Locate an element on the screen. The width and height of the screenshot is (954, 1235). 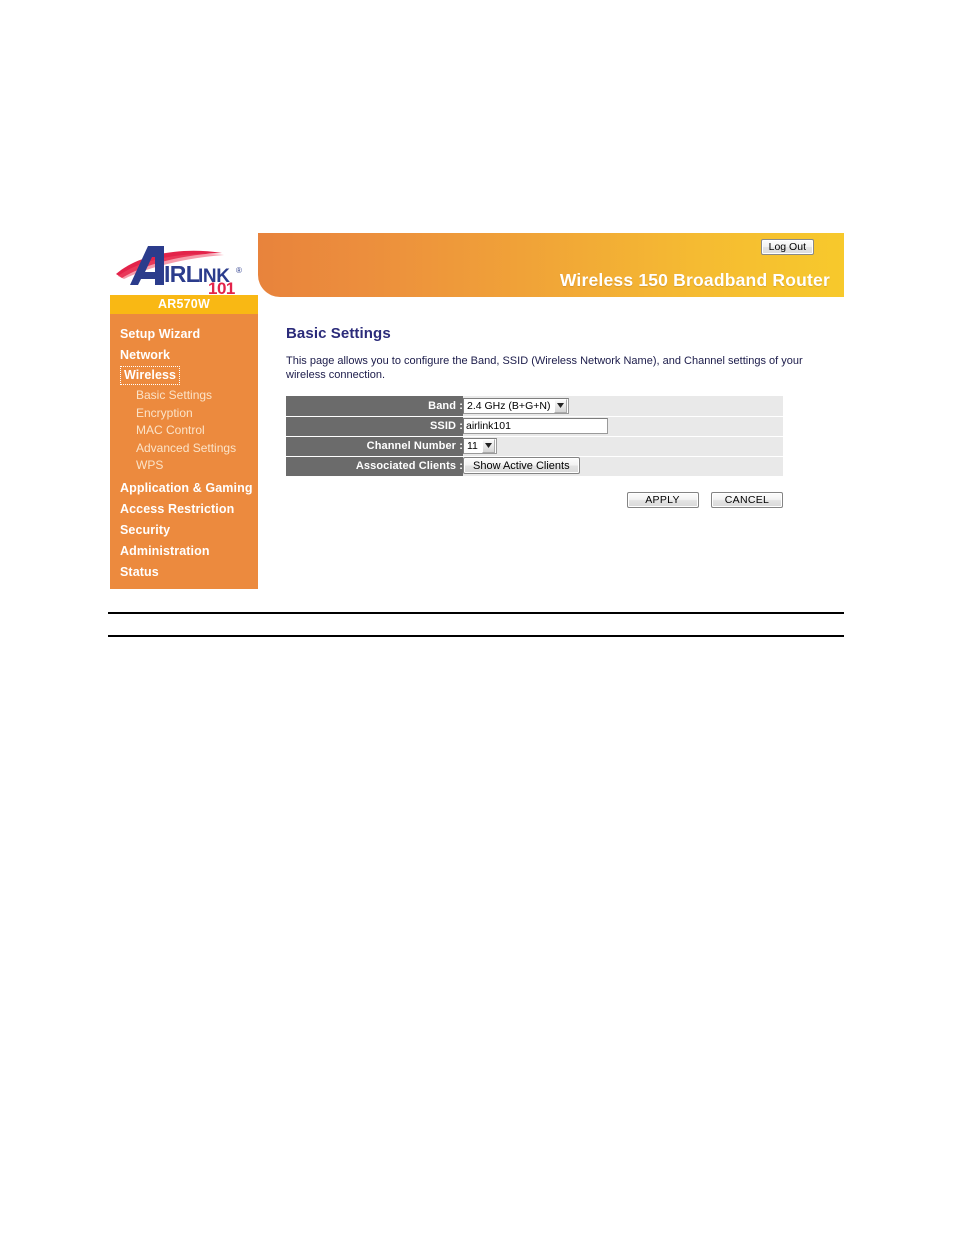
sidebar-item-network: Network is located at coordinates (184, 355).